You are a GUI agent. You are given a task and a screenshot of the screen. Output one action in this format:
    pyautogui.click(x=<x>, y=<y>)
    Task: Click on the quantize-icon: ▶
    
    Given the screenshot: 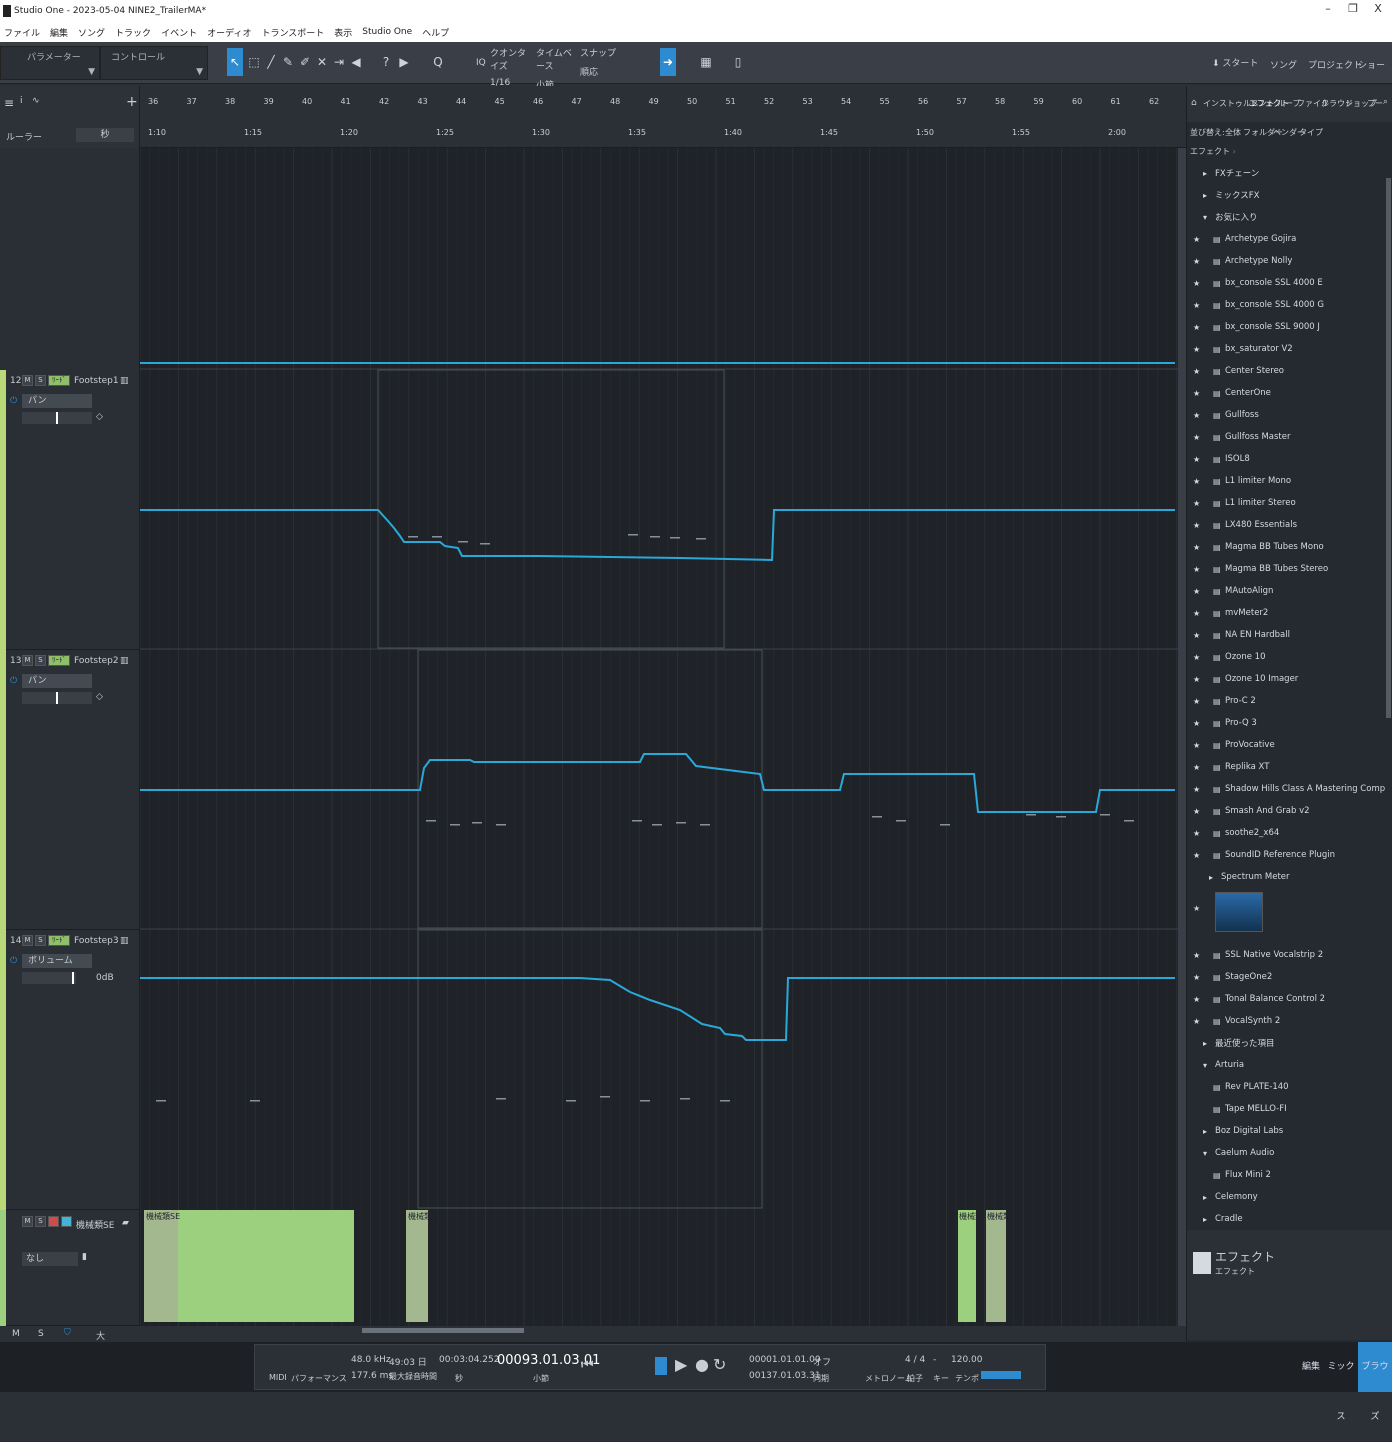 What is the action you would take?
    pyautogui.click(x=404, y=62)
    